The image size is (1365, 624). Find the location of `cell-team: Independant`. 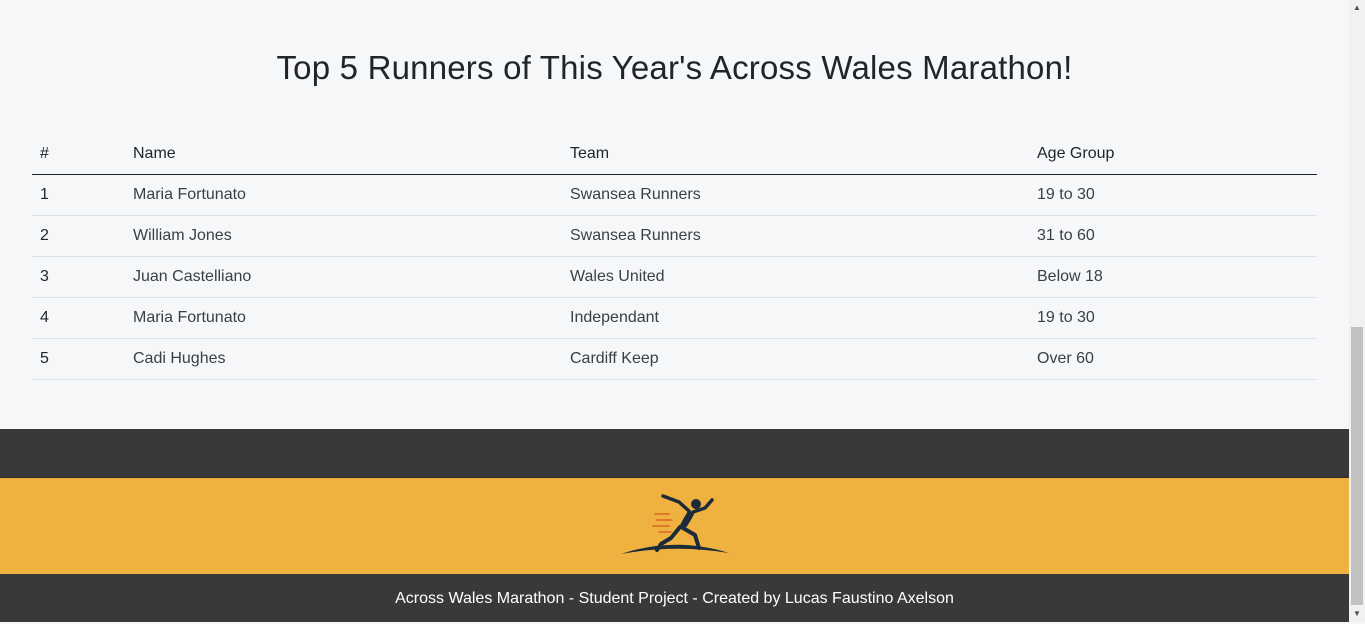

cell-team: Independant is located at coordinates (795, 318).